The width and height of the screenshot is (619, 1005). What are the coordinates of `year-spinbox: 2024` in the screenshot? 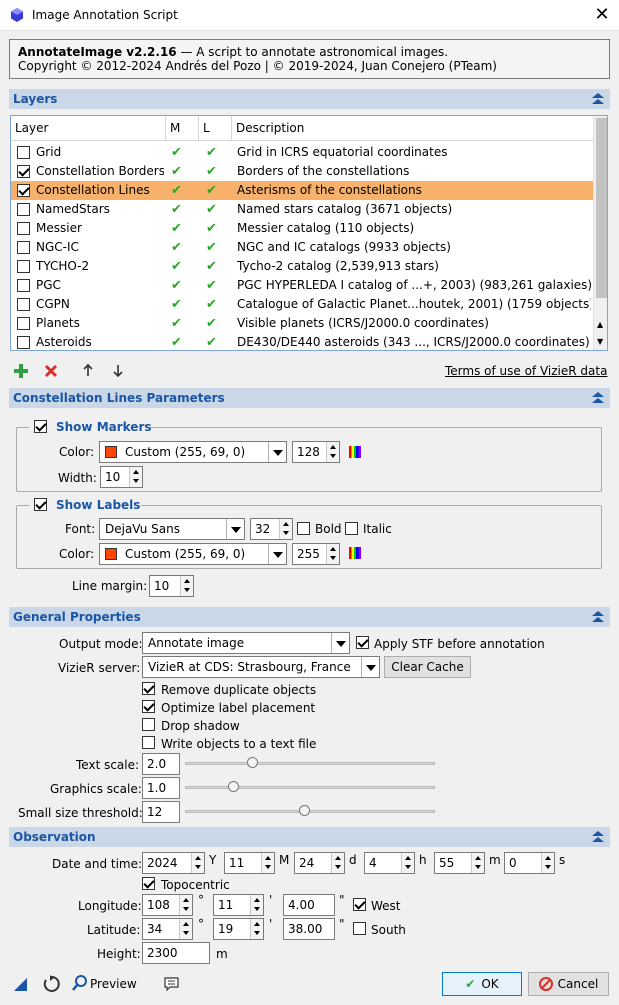 It's located at (173, 863).